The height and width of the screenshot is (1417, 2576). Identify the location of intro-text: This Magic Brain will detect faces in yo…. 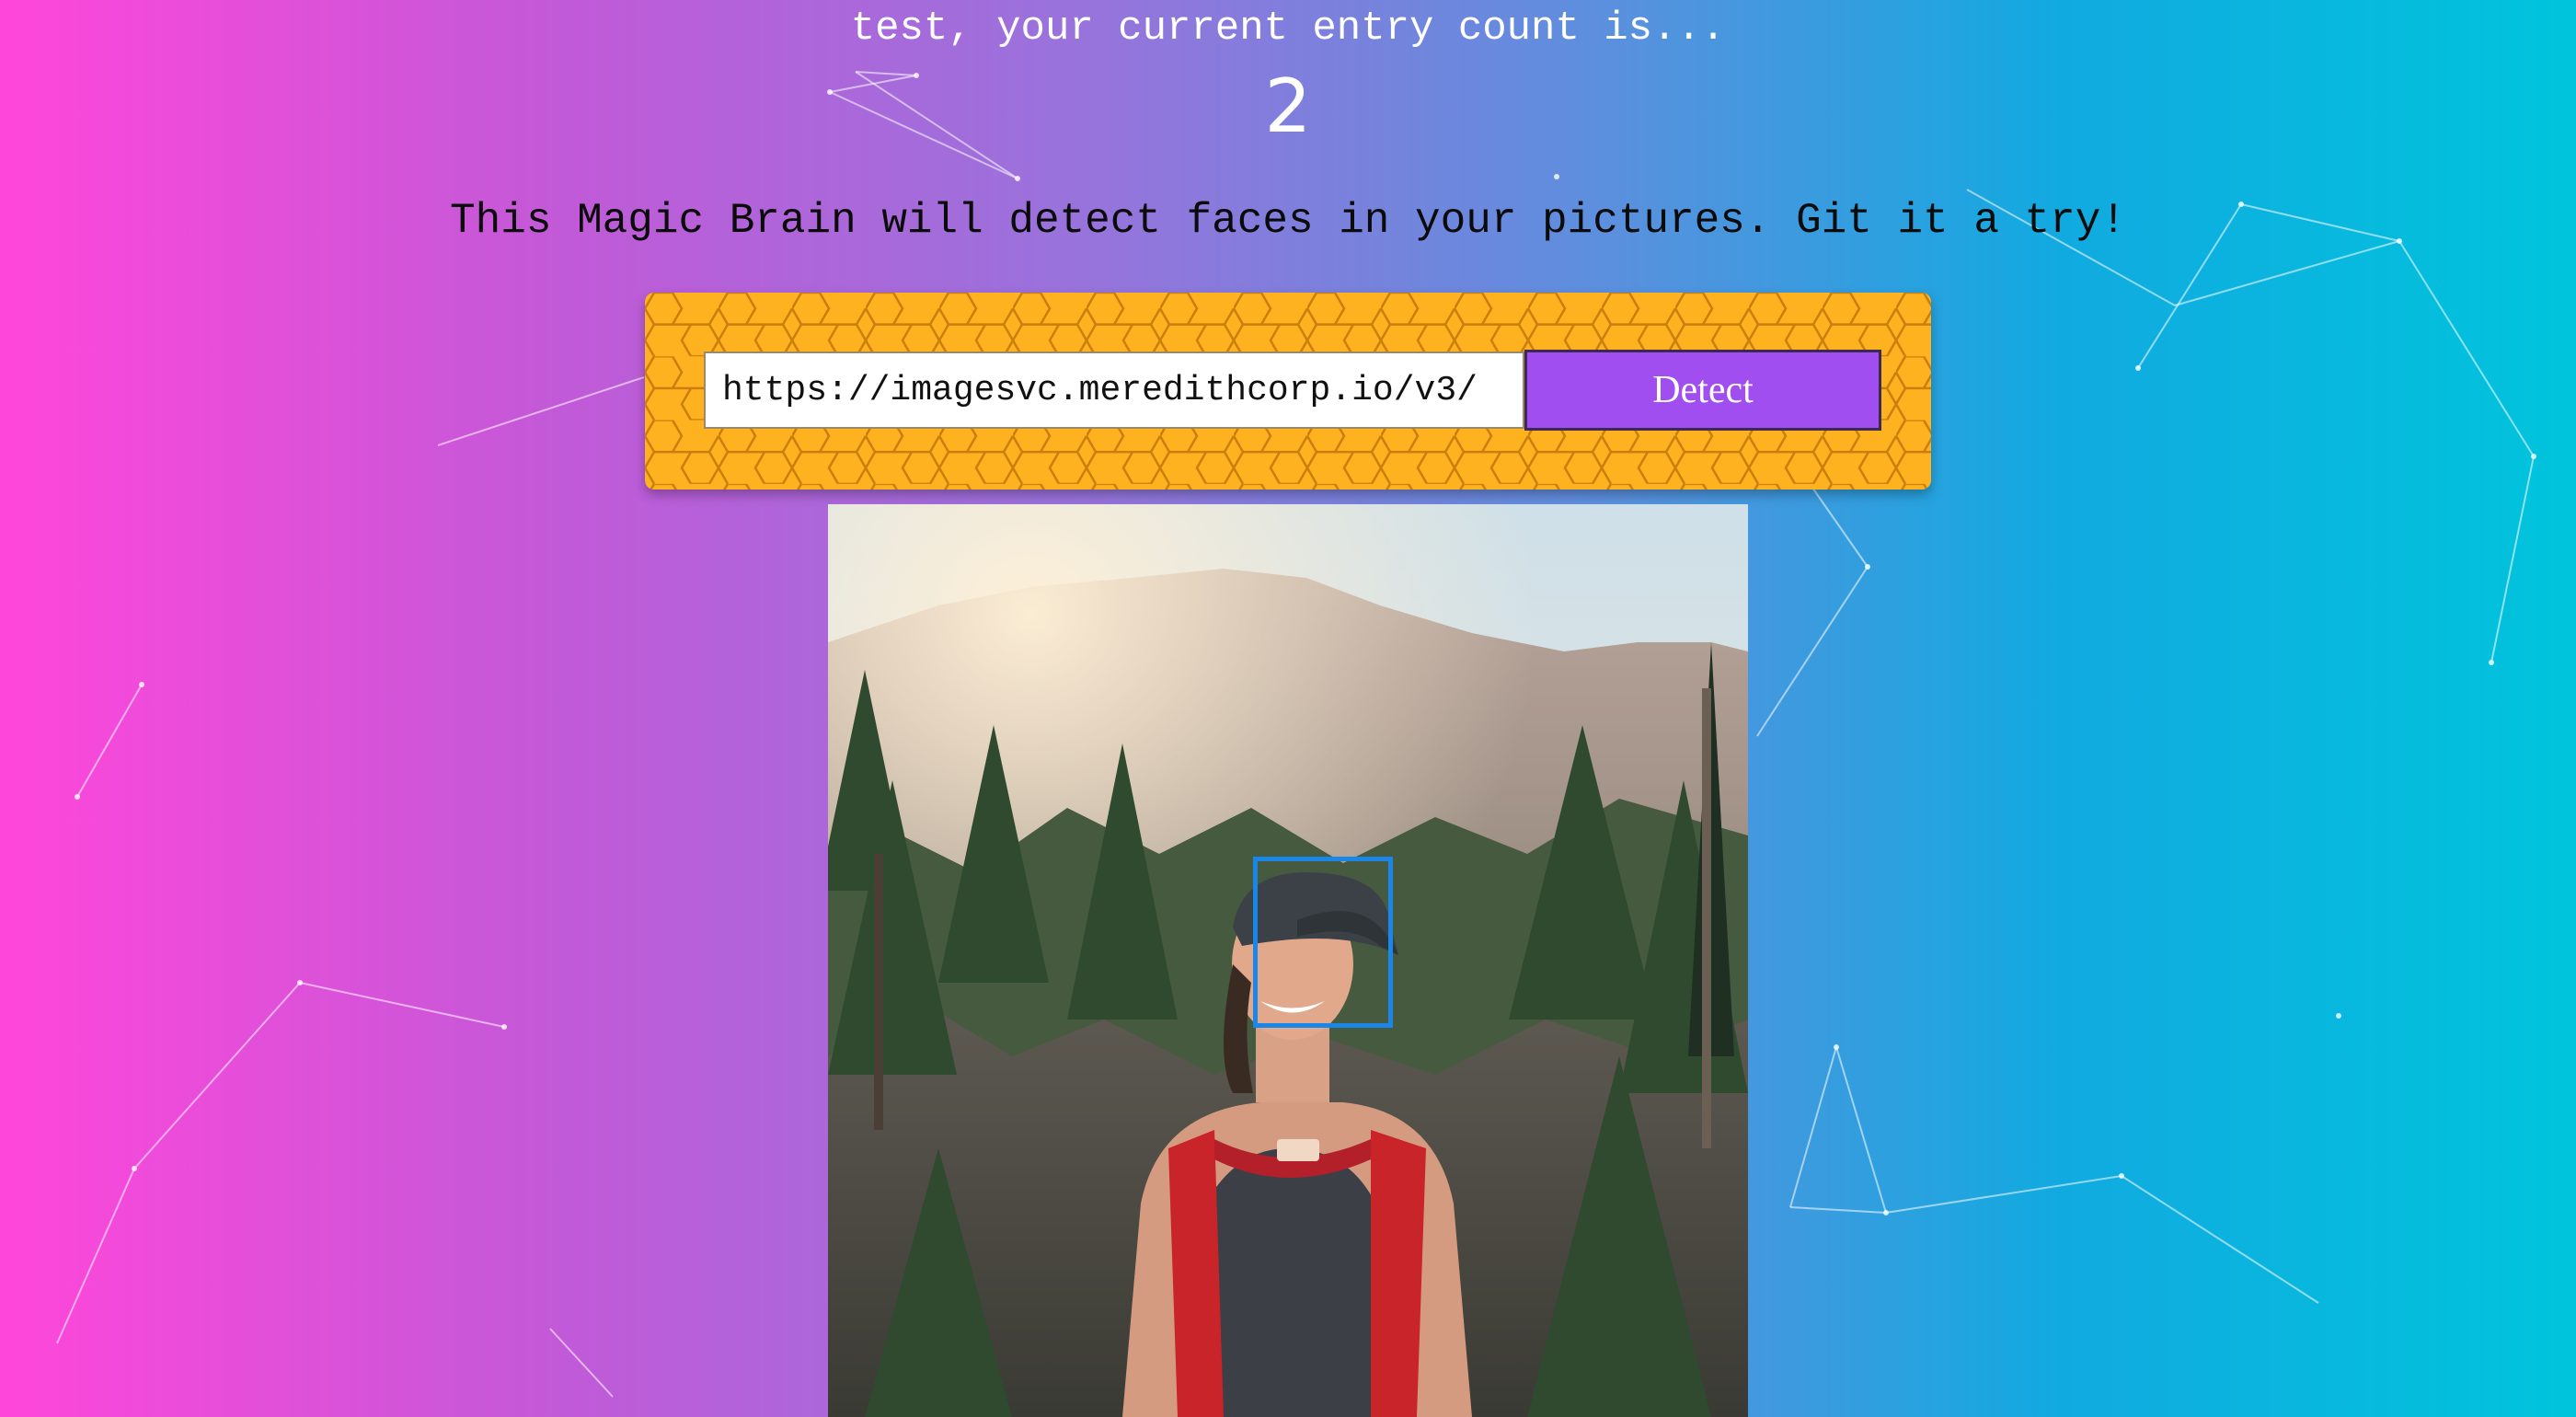
(1288, 221).